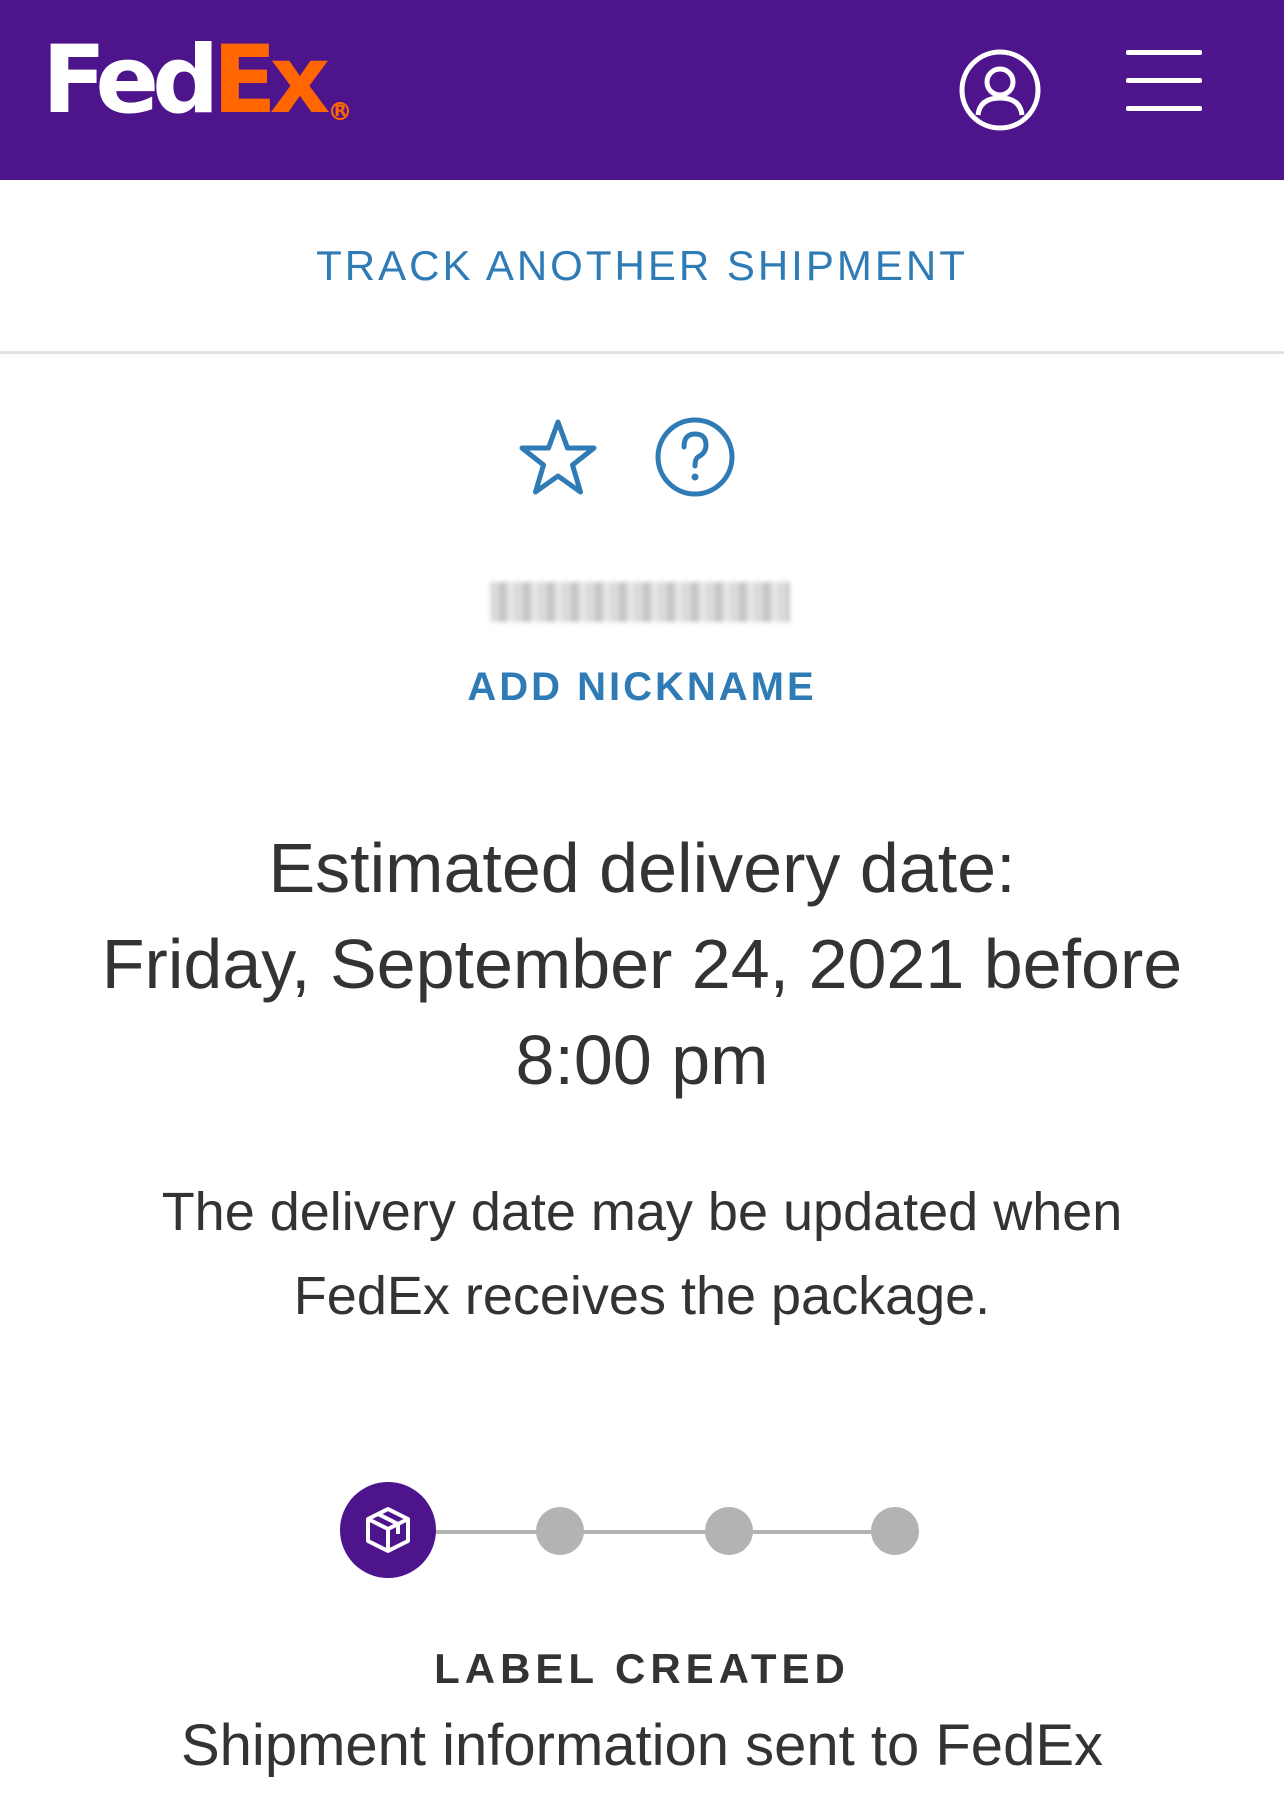  What do you see at coordinates (642, 1060) in the screenshot?
I see `estimated-delivery-time: 8:00 pm` at bounding box center [642, 1060].